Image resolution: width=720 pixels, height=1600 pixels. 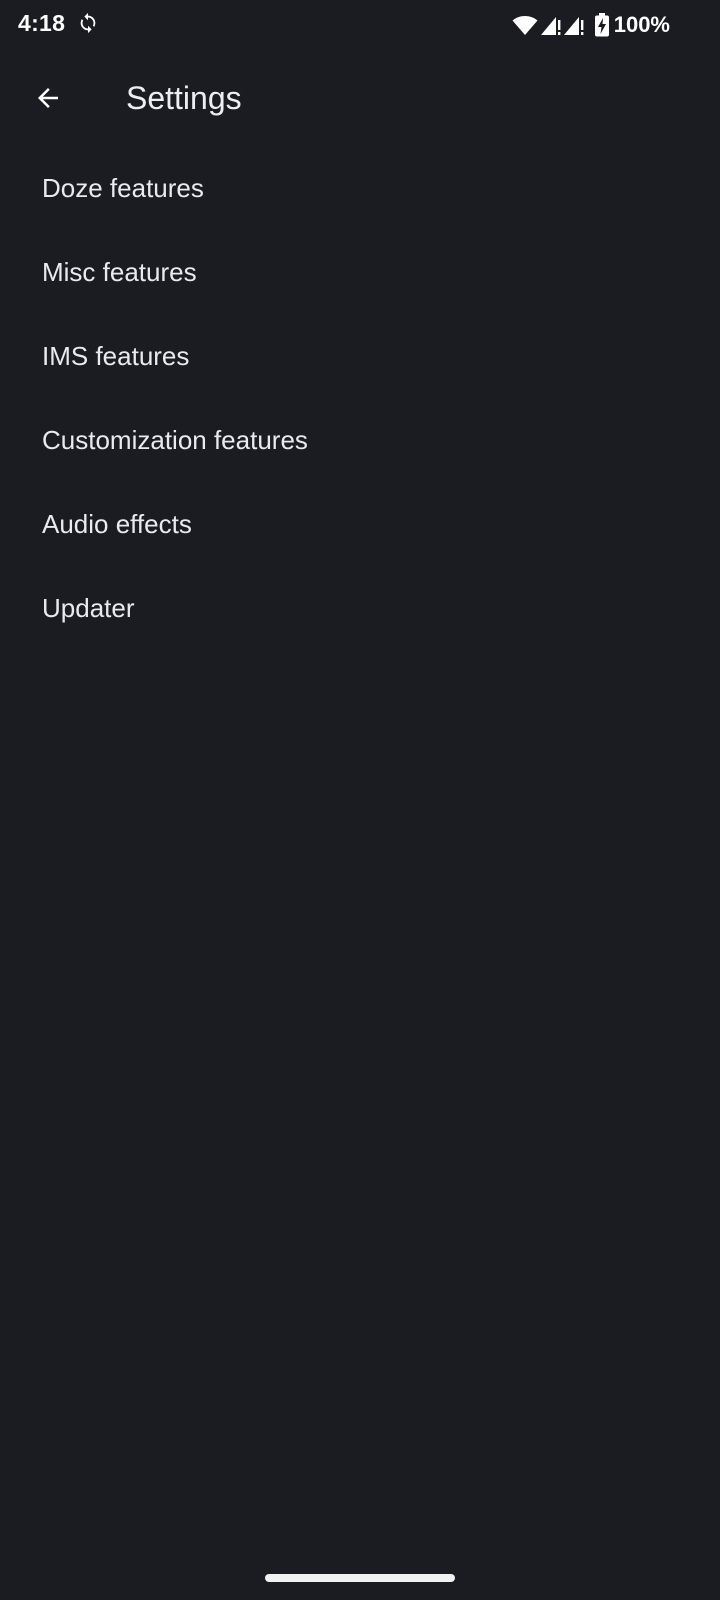 What do you see at coordinates (42, 23) in the screenshot?
I see `status-time: 4:18` at bounding box center [42, 23].